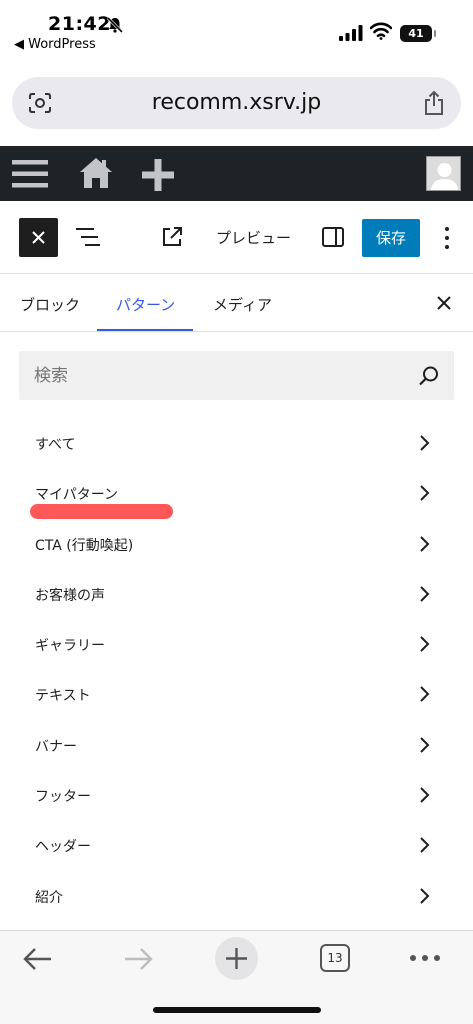  I want to click on redaction-scribble, so click(101, 511).